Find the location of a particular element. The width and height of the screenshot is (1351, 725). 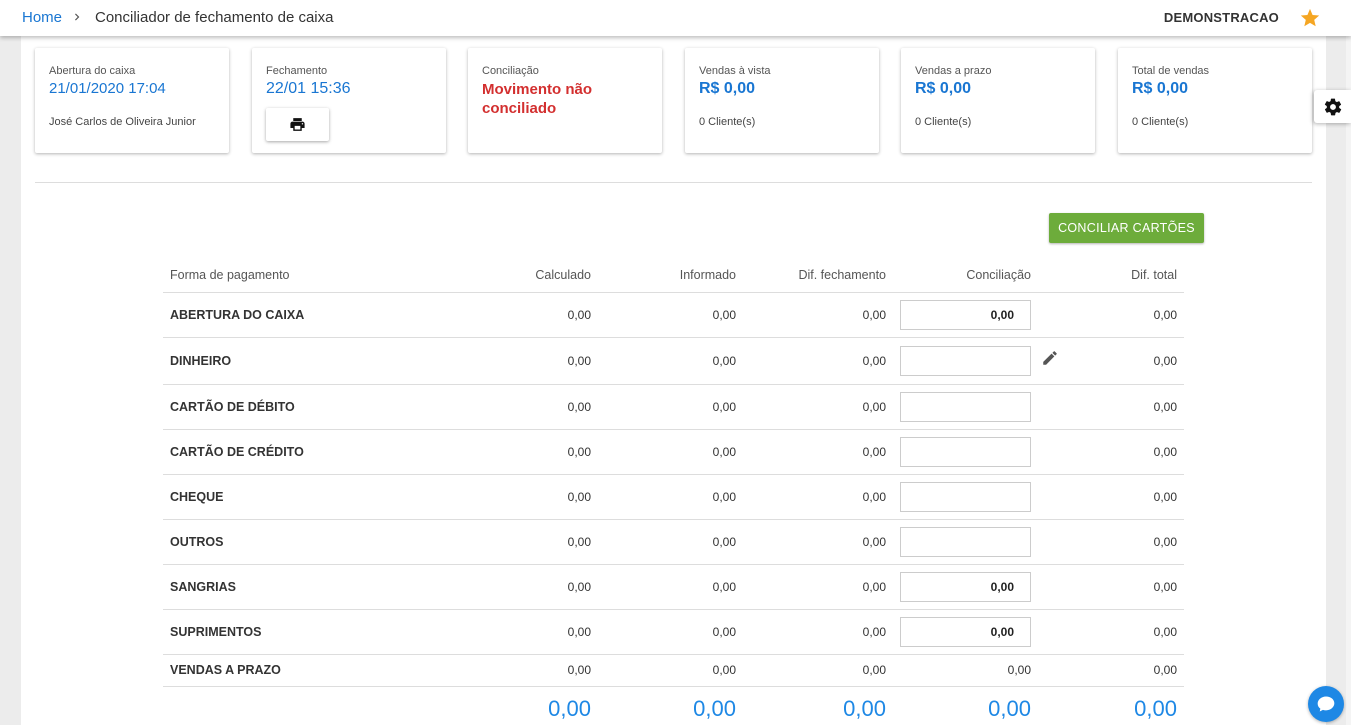

table-row: CARTÃO DE DÉBITO 0,00 0,00 0,00 0,00 is located at coordinates (673, 407).